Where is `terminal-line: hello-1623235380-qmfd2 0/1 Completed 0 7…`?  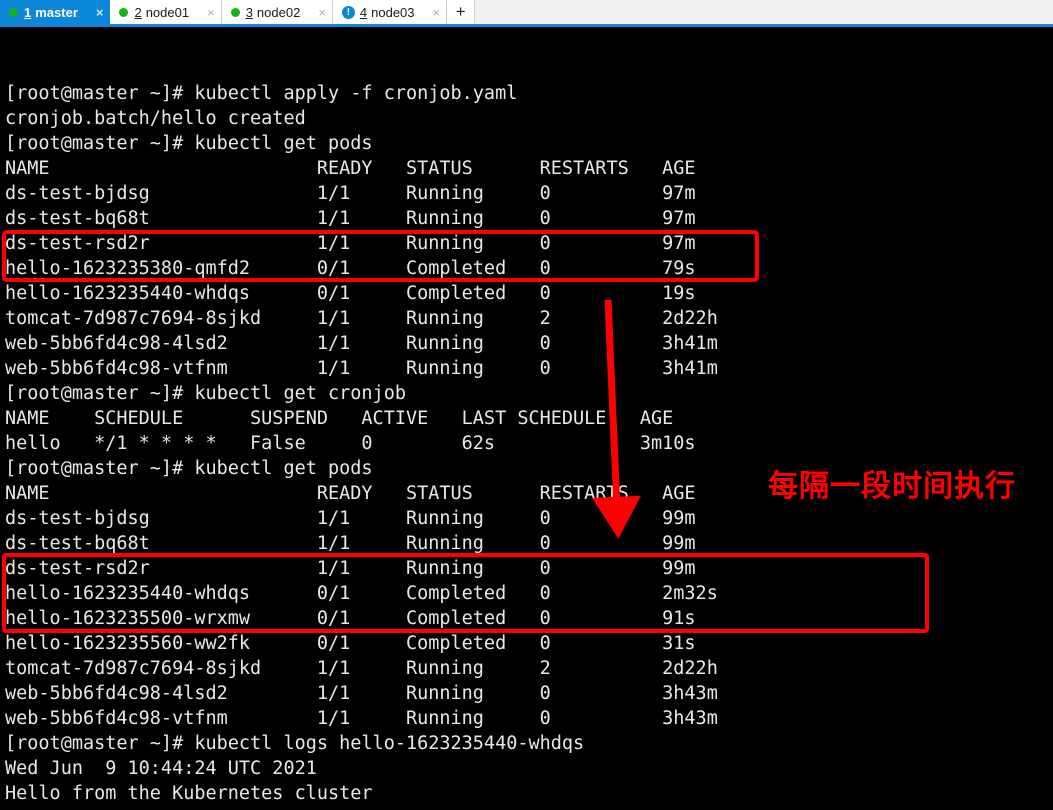 terminal-line: hello-1623235380-qmfd2 0/1 Completed 0 7… is located at coordinates (350, 268).